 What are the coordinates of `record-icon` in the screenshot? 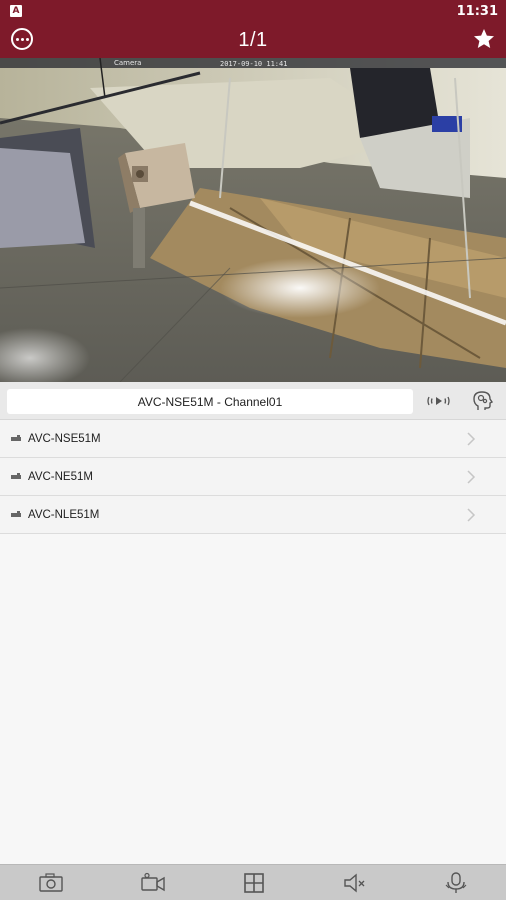 It's located at (153, 883).